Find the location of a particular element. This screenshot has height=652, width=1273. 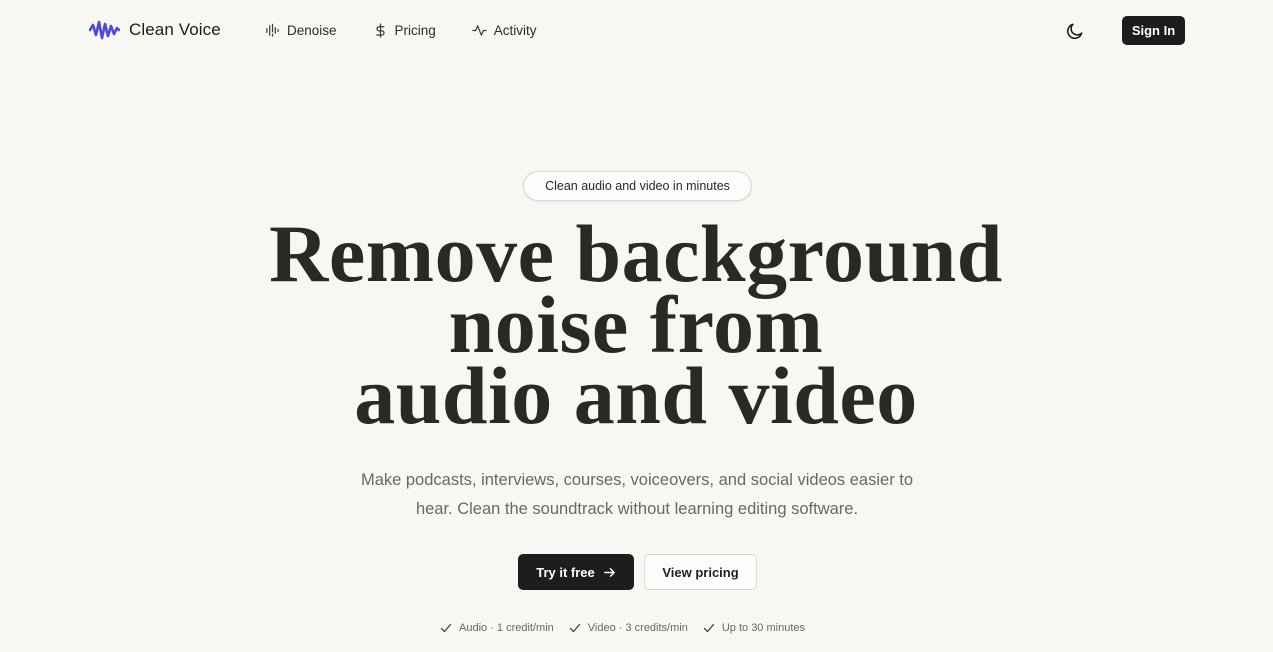

nav-link-label: Activity is located at coordinates (515, 30).